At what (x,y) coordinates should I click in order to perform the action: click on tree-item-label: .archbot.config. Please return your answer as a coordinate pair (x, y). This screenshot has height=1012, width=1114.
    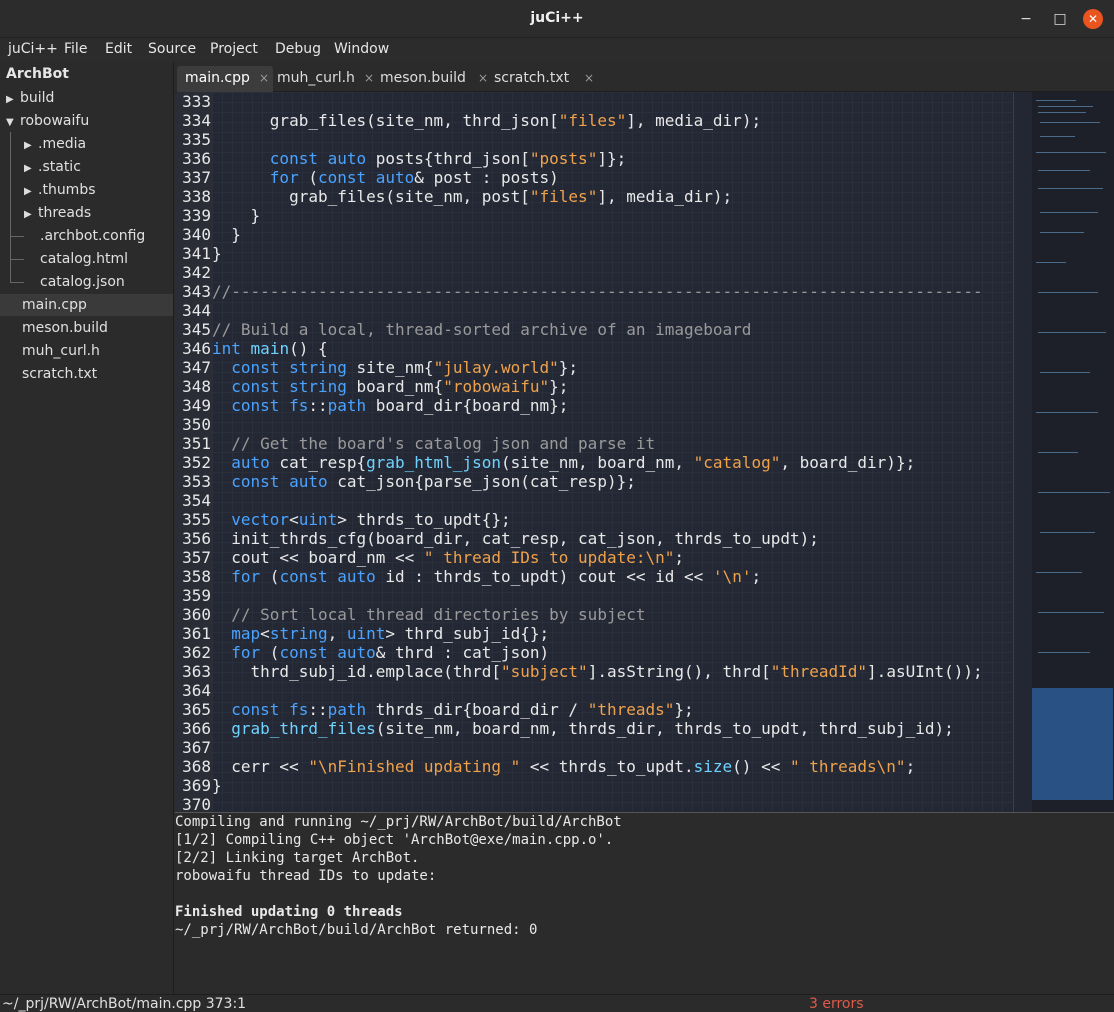
    Looking at the image, I should click on (93, 236).